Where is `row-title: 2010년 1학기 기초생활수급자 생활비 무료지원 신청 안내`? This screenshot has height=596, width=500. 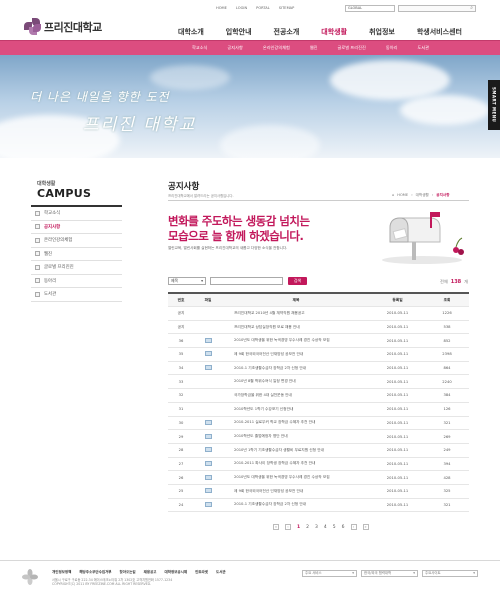
row-title: 2010년 1학기 기초생활수급자 생활비 무료지원 신청 안내 is located at coordinates (296, 450).